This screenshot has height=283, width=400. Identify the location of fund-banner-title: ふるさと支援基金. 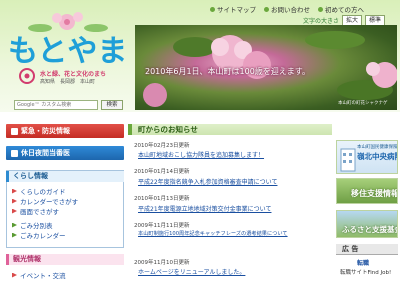
(370, 229).